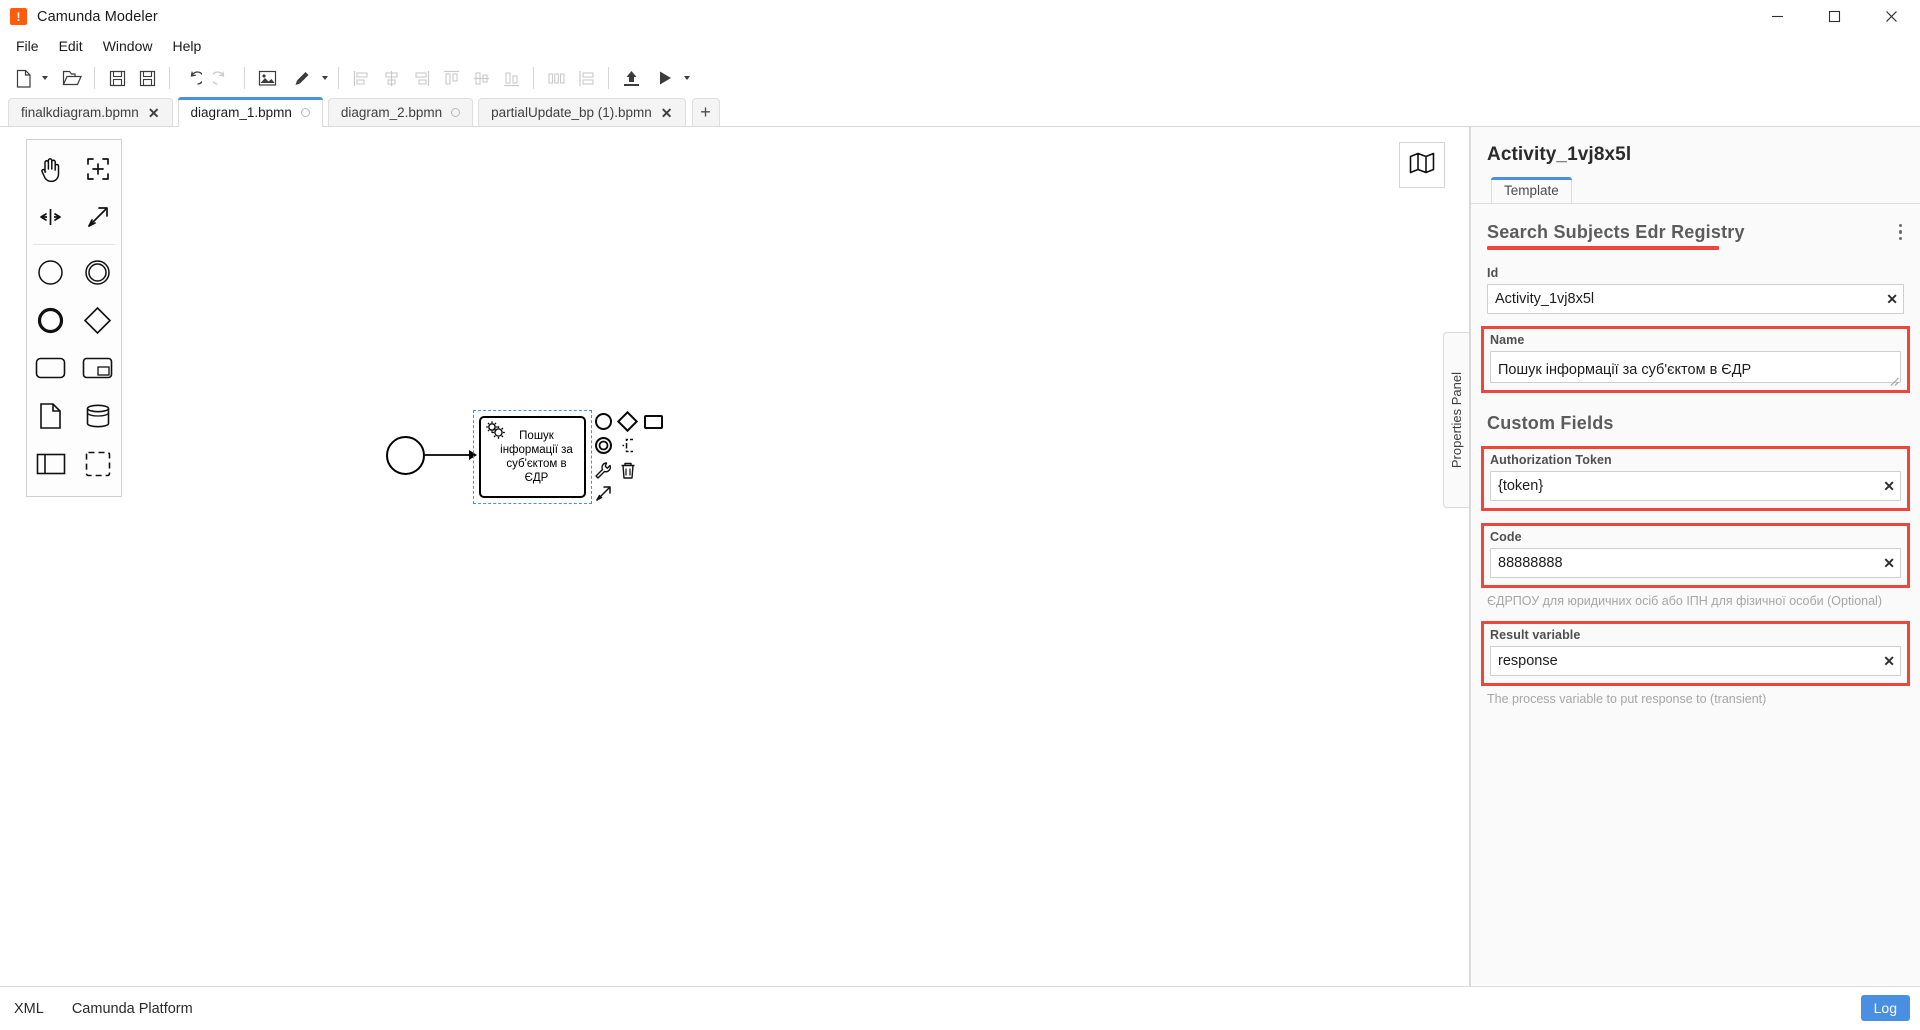  I want to click on template-name-highlight, so click(1603, 248).